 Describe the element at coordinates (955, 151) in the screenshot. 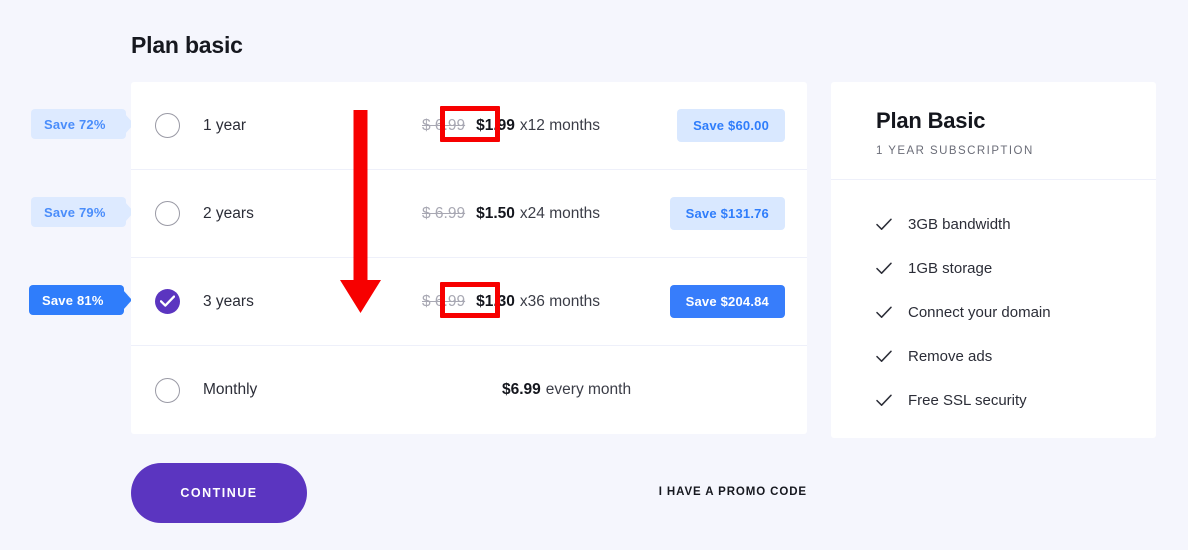

I see `summary-subtitle: 1 YEAR SUBSCRIPTION` at that location.